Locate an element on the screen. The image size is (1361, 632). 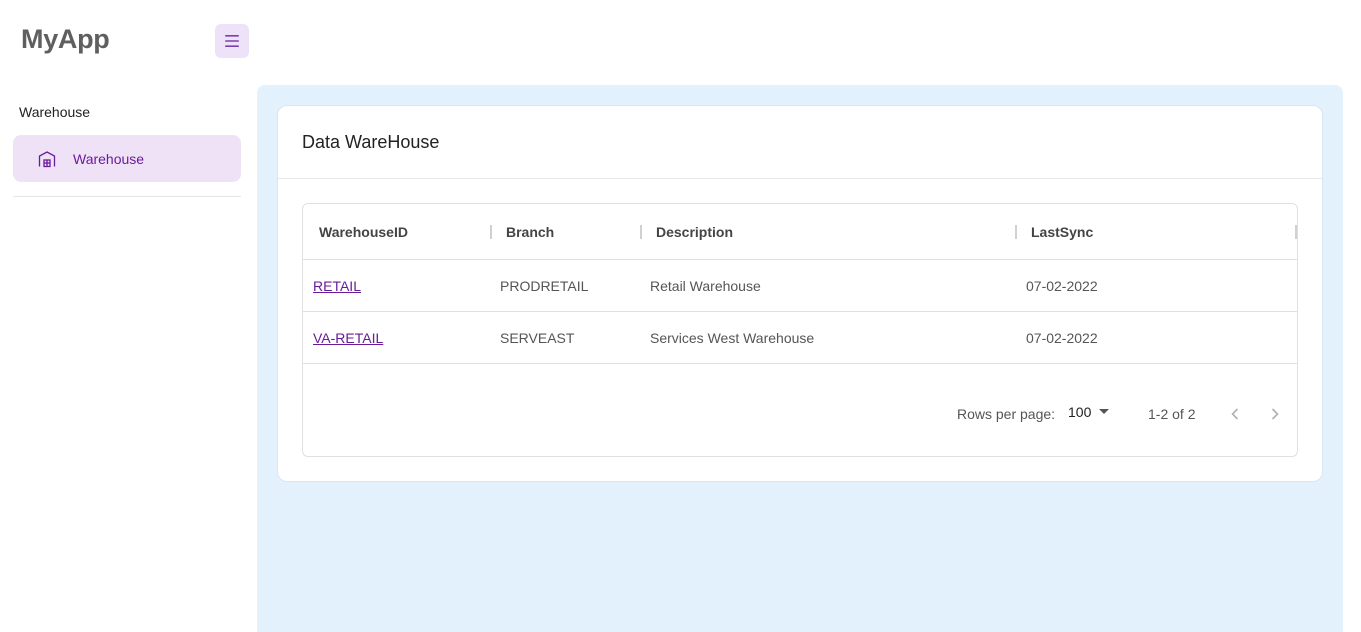
column-header-lastsync: LastSync is located at coordinates (1062, 232).